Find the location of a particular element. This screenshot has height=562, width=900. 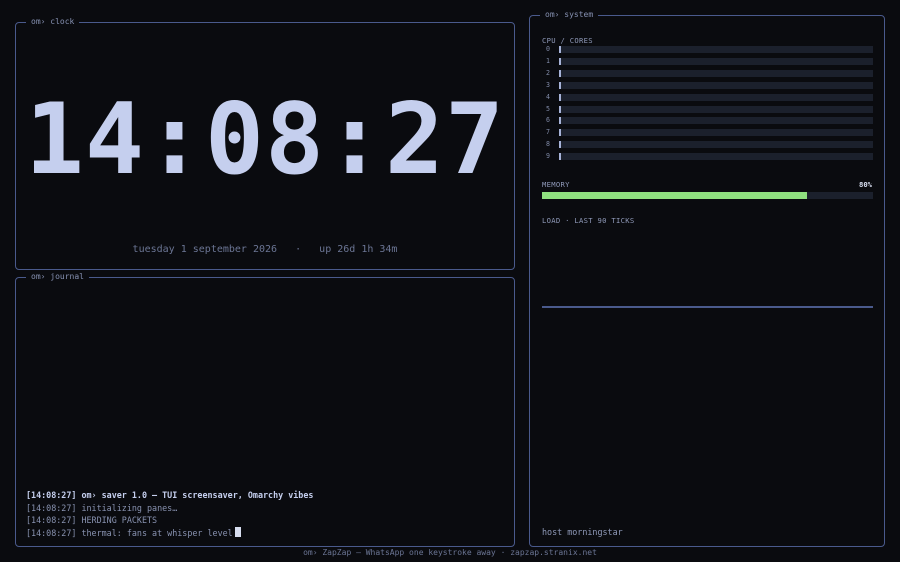

system-pane-title: om› system is located at coordinates (569, 15).